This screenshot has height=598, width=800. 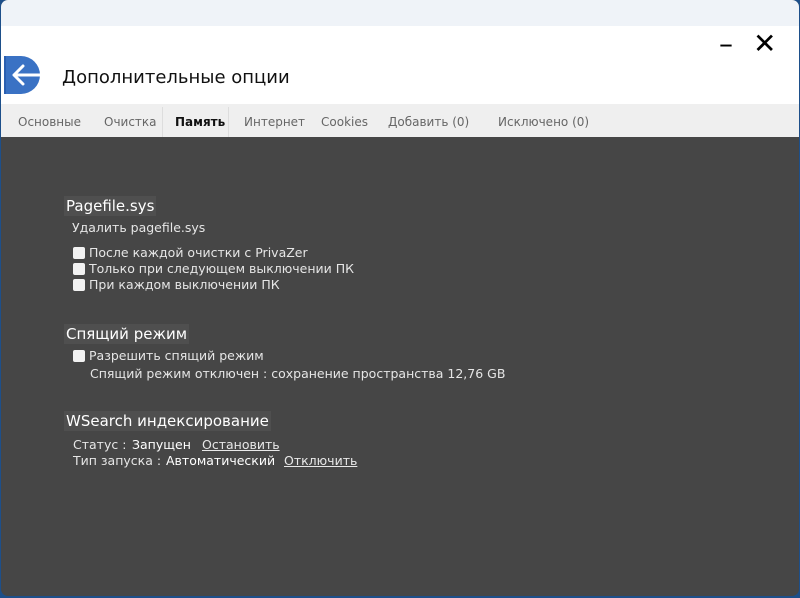 What do you see at coordinates (139, 227) in the screenshot?
I see `pagefile-subheading: Удалить pagefile.sys` at bounding box center [139, 227].